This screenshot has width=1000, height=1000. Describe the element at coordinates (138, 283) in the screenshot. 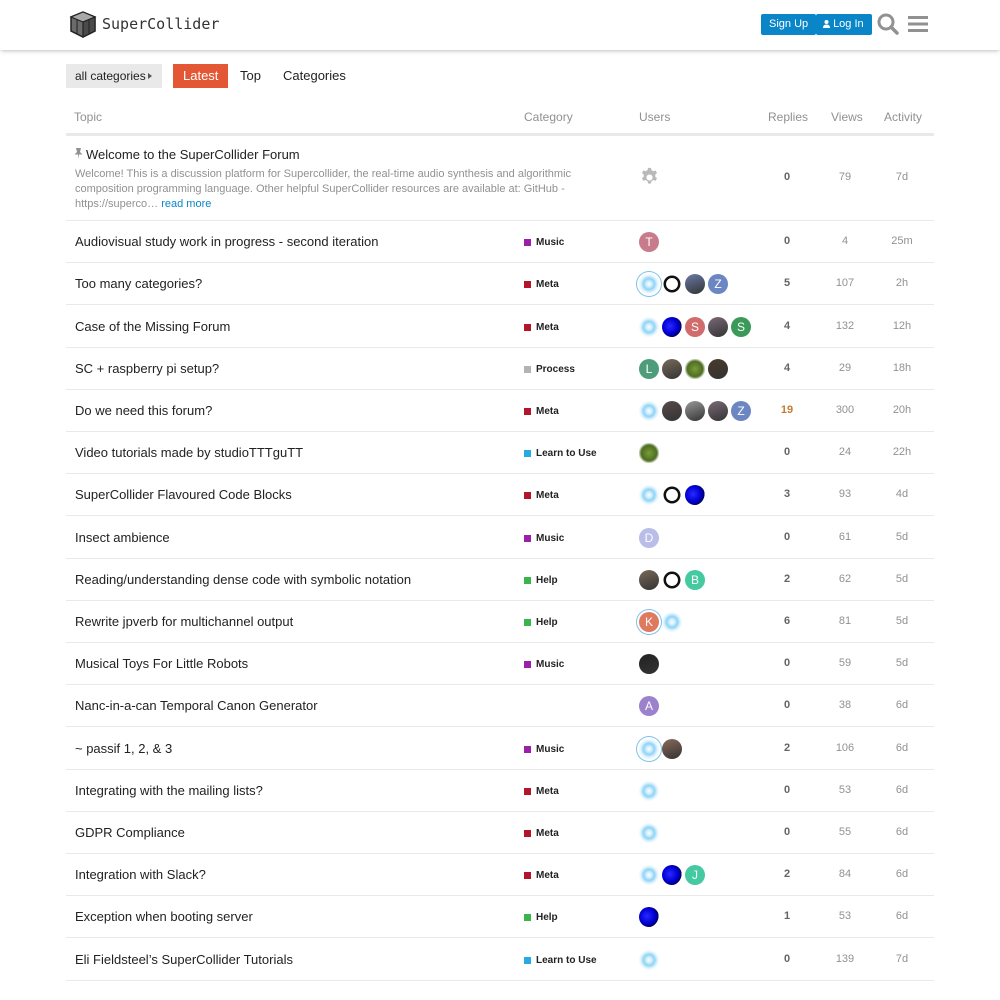

I see `topic-title-link: Too many categories?` at that location.